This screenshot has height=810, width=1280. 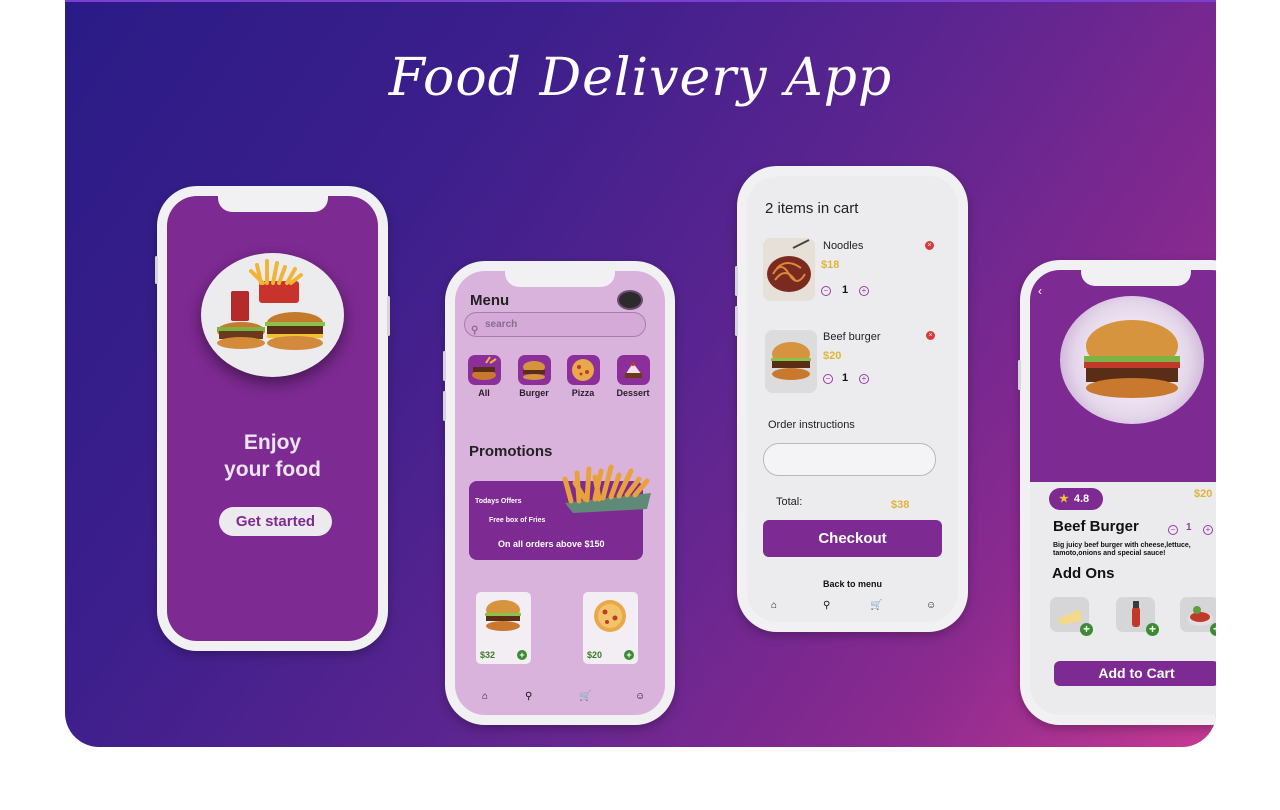 I want to click on welcome-title-line1: Enjoy, so click(x=272, y=442).